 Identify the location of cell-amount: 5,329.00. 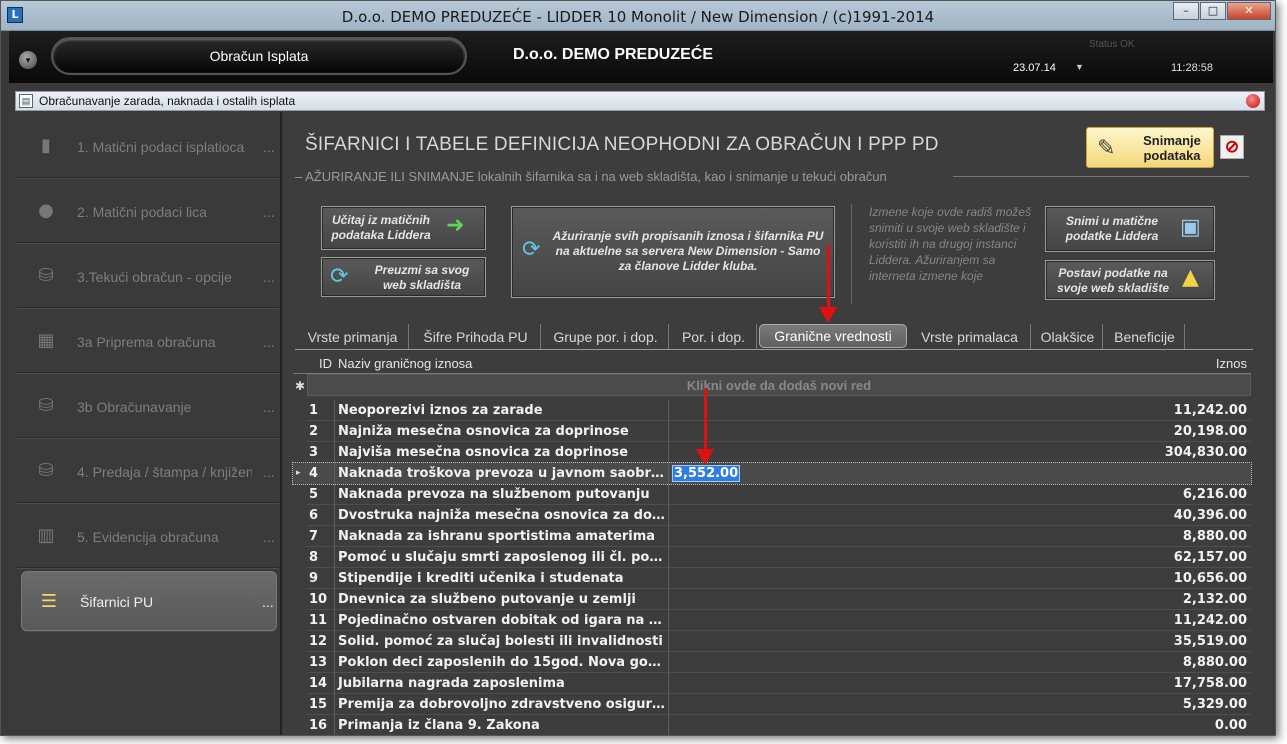
(960, 704).